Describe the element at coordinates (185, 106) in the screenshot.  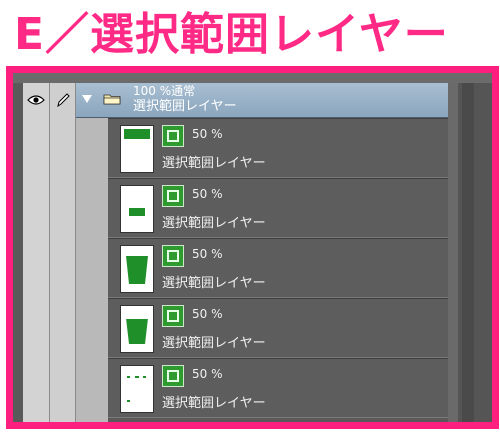
I see `folder-name: 選択範囲レイヤー` at that location.